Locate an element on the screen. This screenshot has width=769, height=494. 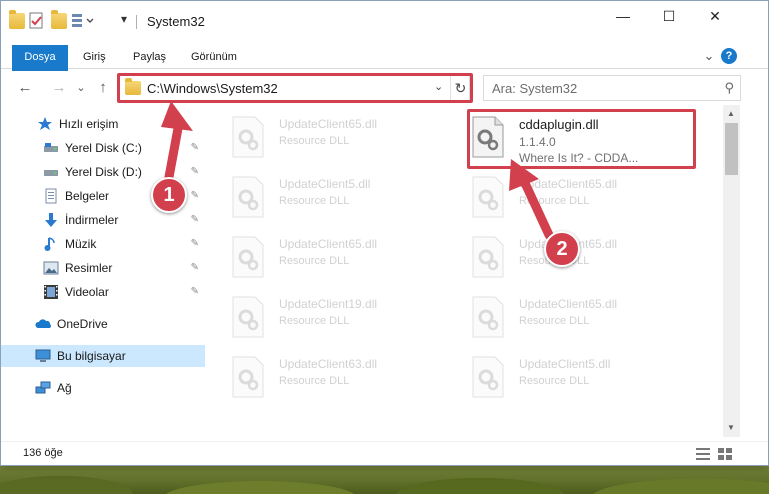
address-bar: C:\Windows\System32 ⌄ ↻ is located at coordinates (294, 88).